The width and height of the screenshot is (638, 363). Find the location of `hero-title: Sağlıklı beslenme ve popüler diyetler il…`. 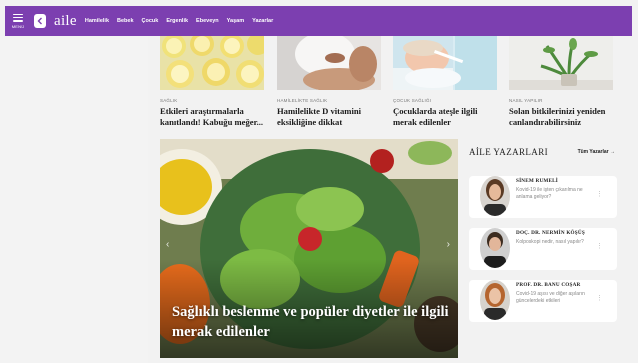

hero-title: Sağlıklı beslenme ve popüler diyetler il… is located at coordinates (312, 322).